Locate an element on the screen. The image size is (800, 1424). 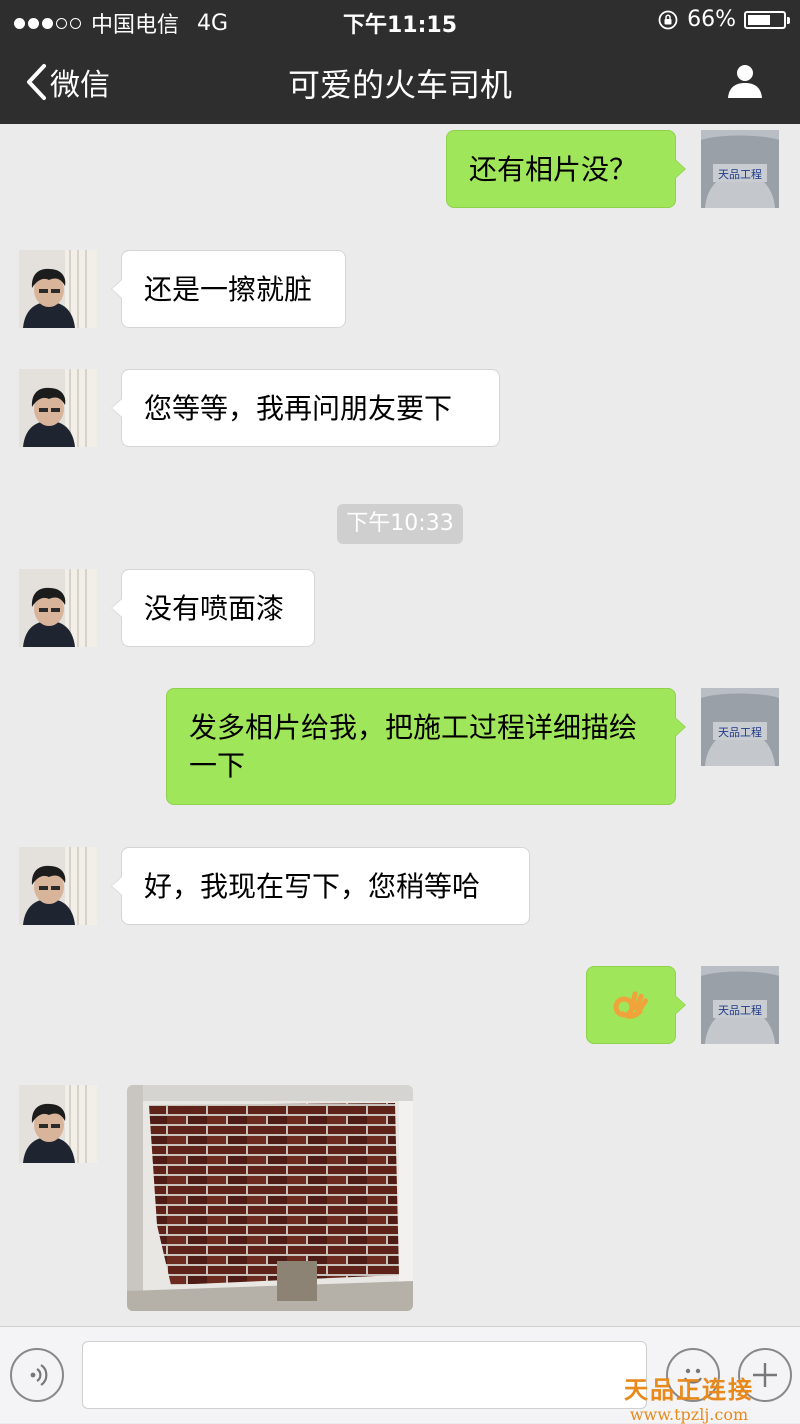
message-text: 发多相片给我，把施工过程详细描绘一下 is located at coordinates (413, 746).